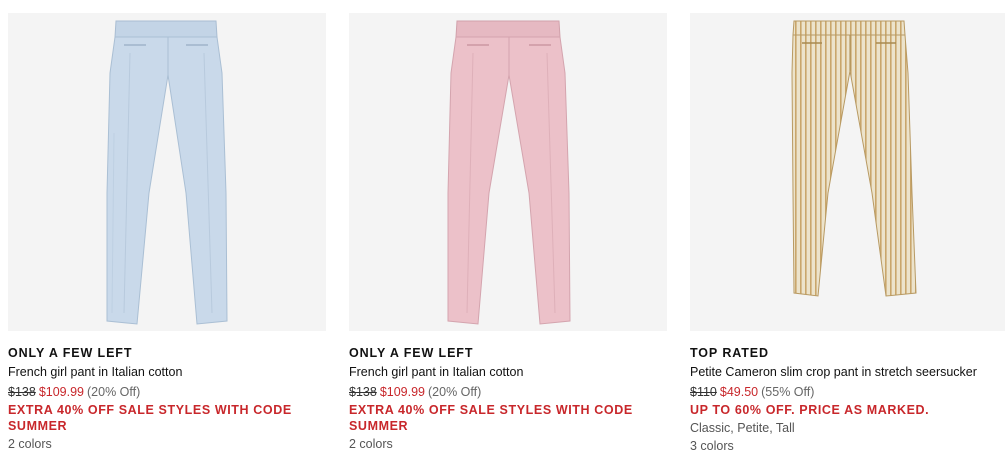 The image size is (1005, 458). I want to click on pant-light-blue-image, so click(167, 172).